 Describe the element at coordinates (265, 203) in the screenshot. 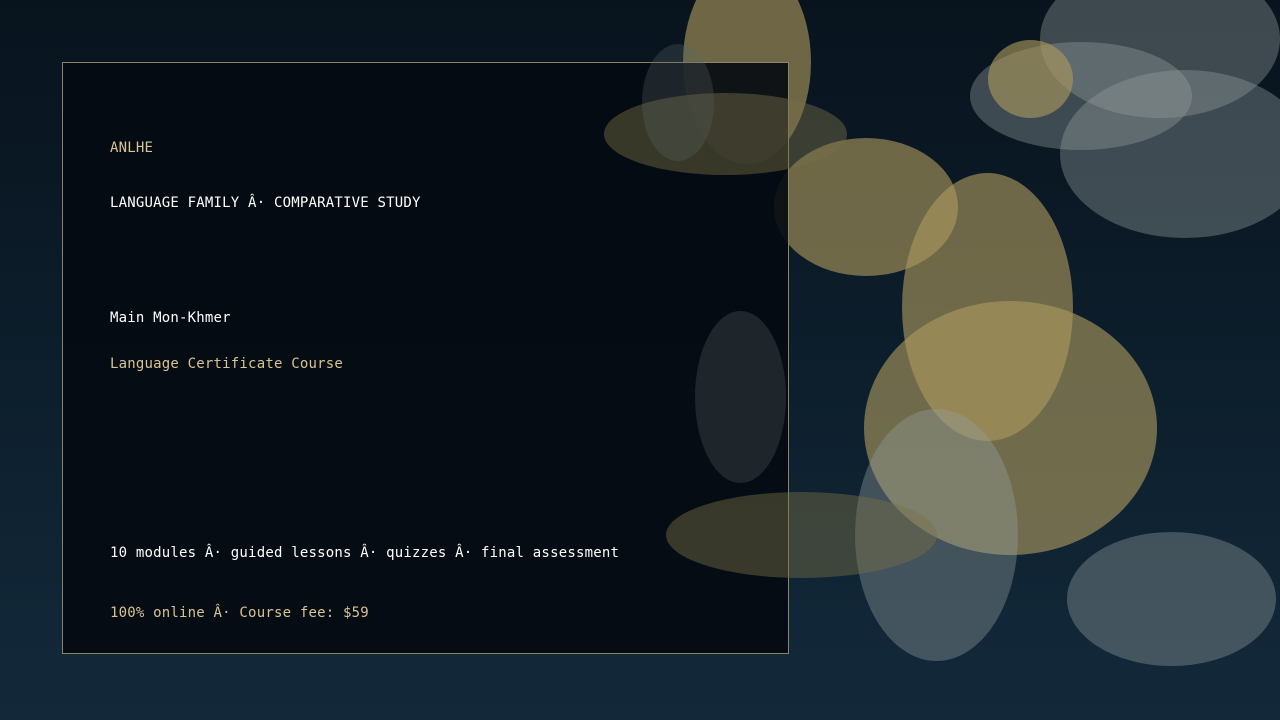

I see `category-heading: LANGUAGE FAMILY Â· COMPARATIVE STUDY` at that location.